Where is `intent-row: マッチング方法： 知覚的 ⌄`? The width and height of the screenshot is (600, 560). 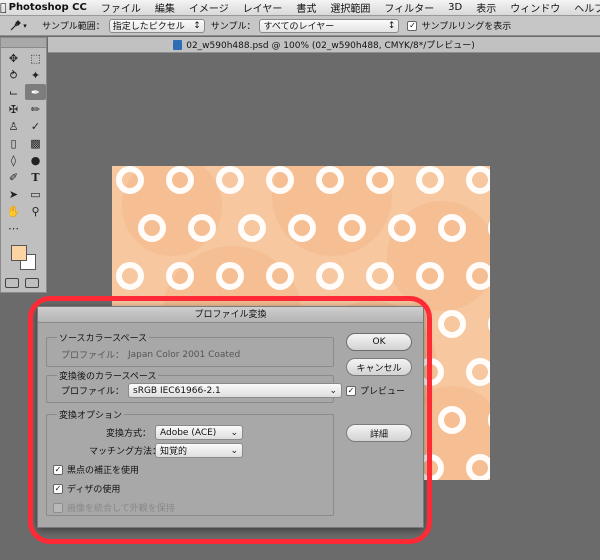 intent-row: マッチング方法： 知覚的 ⌄ is located at coordinates (148, 450).